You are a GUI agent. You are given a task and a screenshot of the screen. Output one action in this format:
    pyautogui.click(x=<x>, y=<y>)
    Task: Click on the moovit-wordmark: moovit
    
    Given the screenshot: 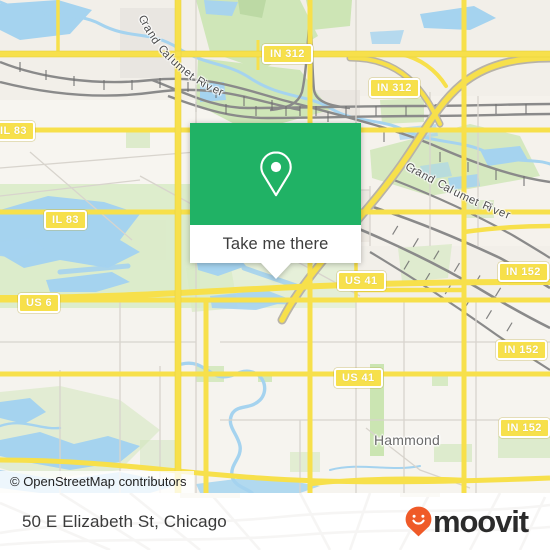 What is the action you would take?
    pyautogui.click(x=480, y=521)
    